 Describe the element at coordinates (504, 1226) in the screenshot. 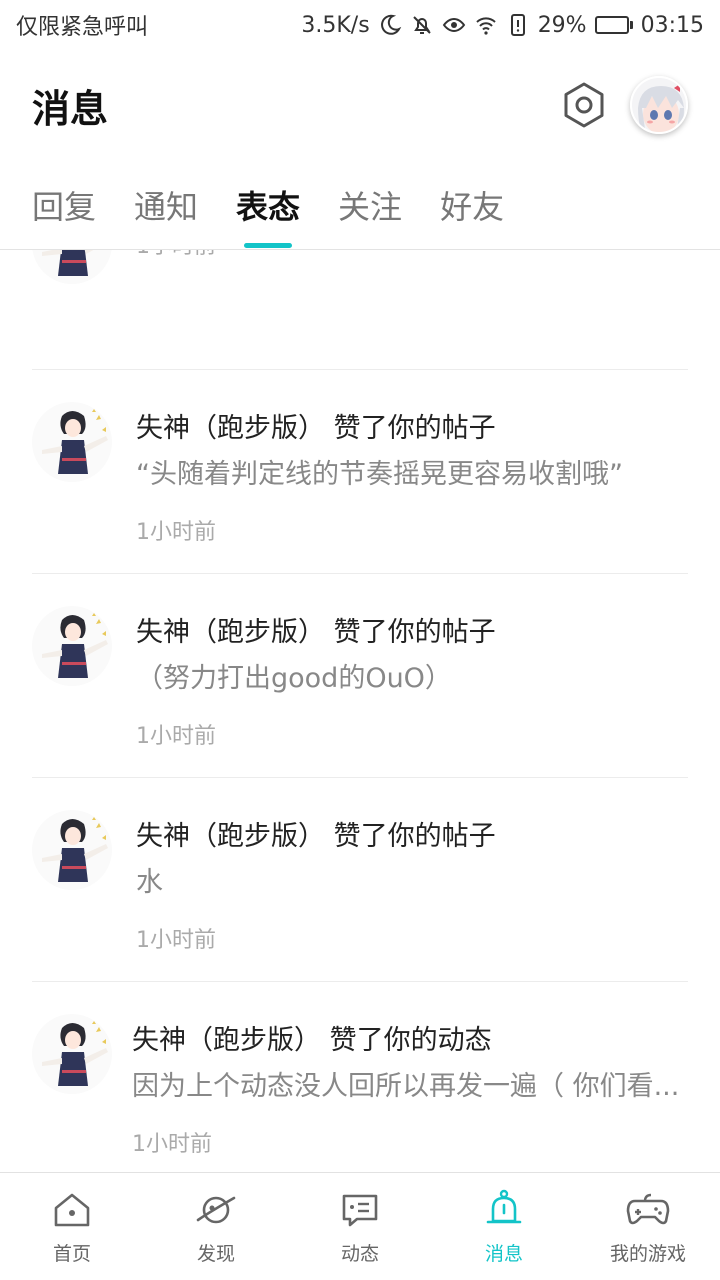

I see `nav-messages: 消息` at that location.